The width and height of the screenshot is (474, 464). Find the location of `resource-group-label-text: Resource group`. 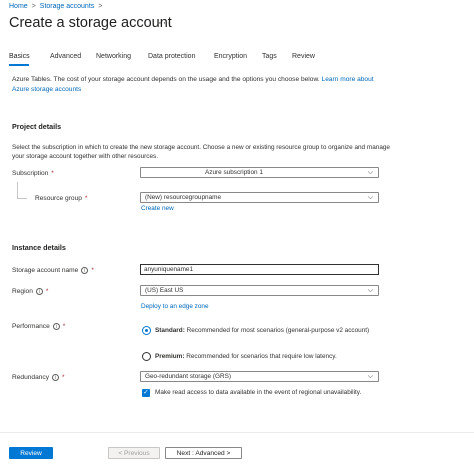

resource-group-label-text: Resource group is located at coordinates (58, 198).